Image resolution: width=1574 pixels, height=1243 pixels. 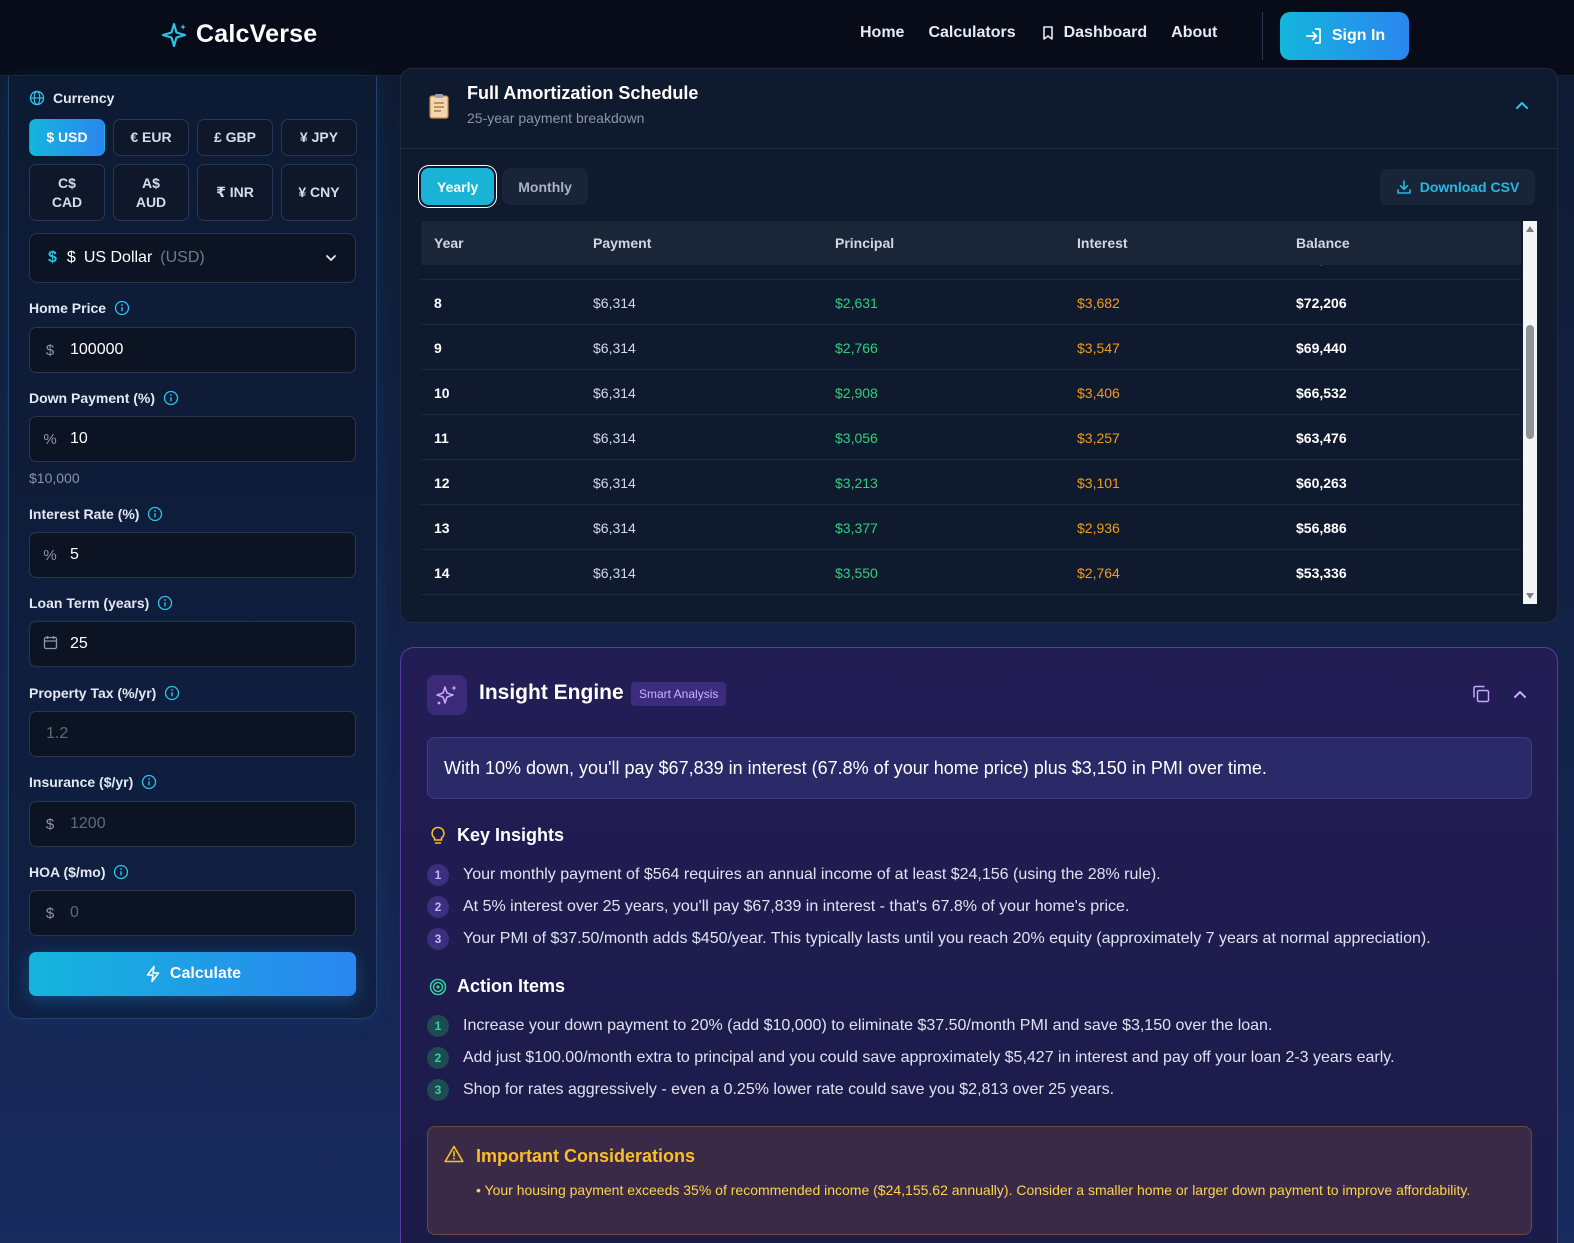 I want to click on down-payment-amount: $10,000, so click(x=54, y=478).